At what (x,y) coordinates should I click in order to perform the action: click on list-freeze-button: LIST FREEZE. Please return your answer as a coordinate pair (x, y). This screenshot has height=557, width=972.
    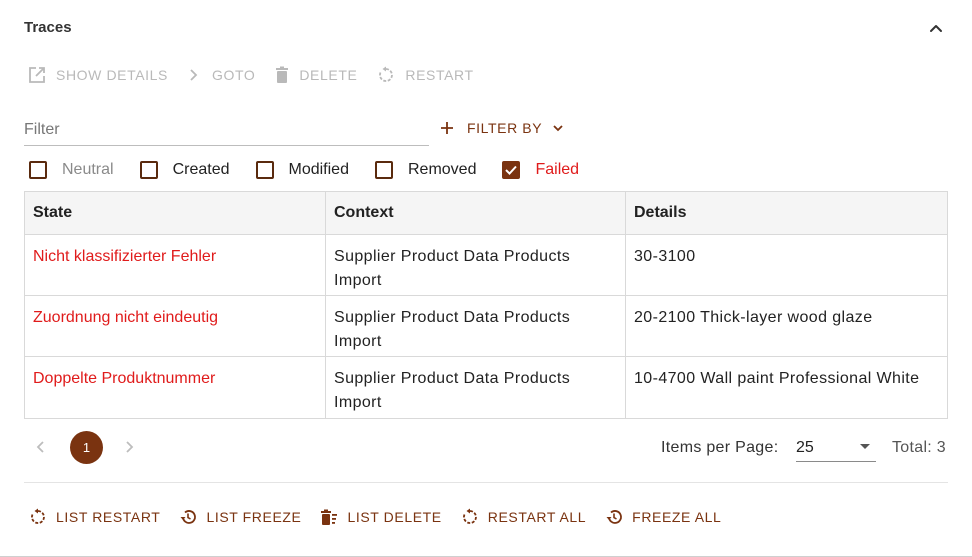
    Looking at the image, I should click on (240, 517).